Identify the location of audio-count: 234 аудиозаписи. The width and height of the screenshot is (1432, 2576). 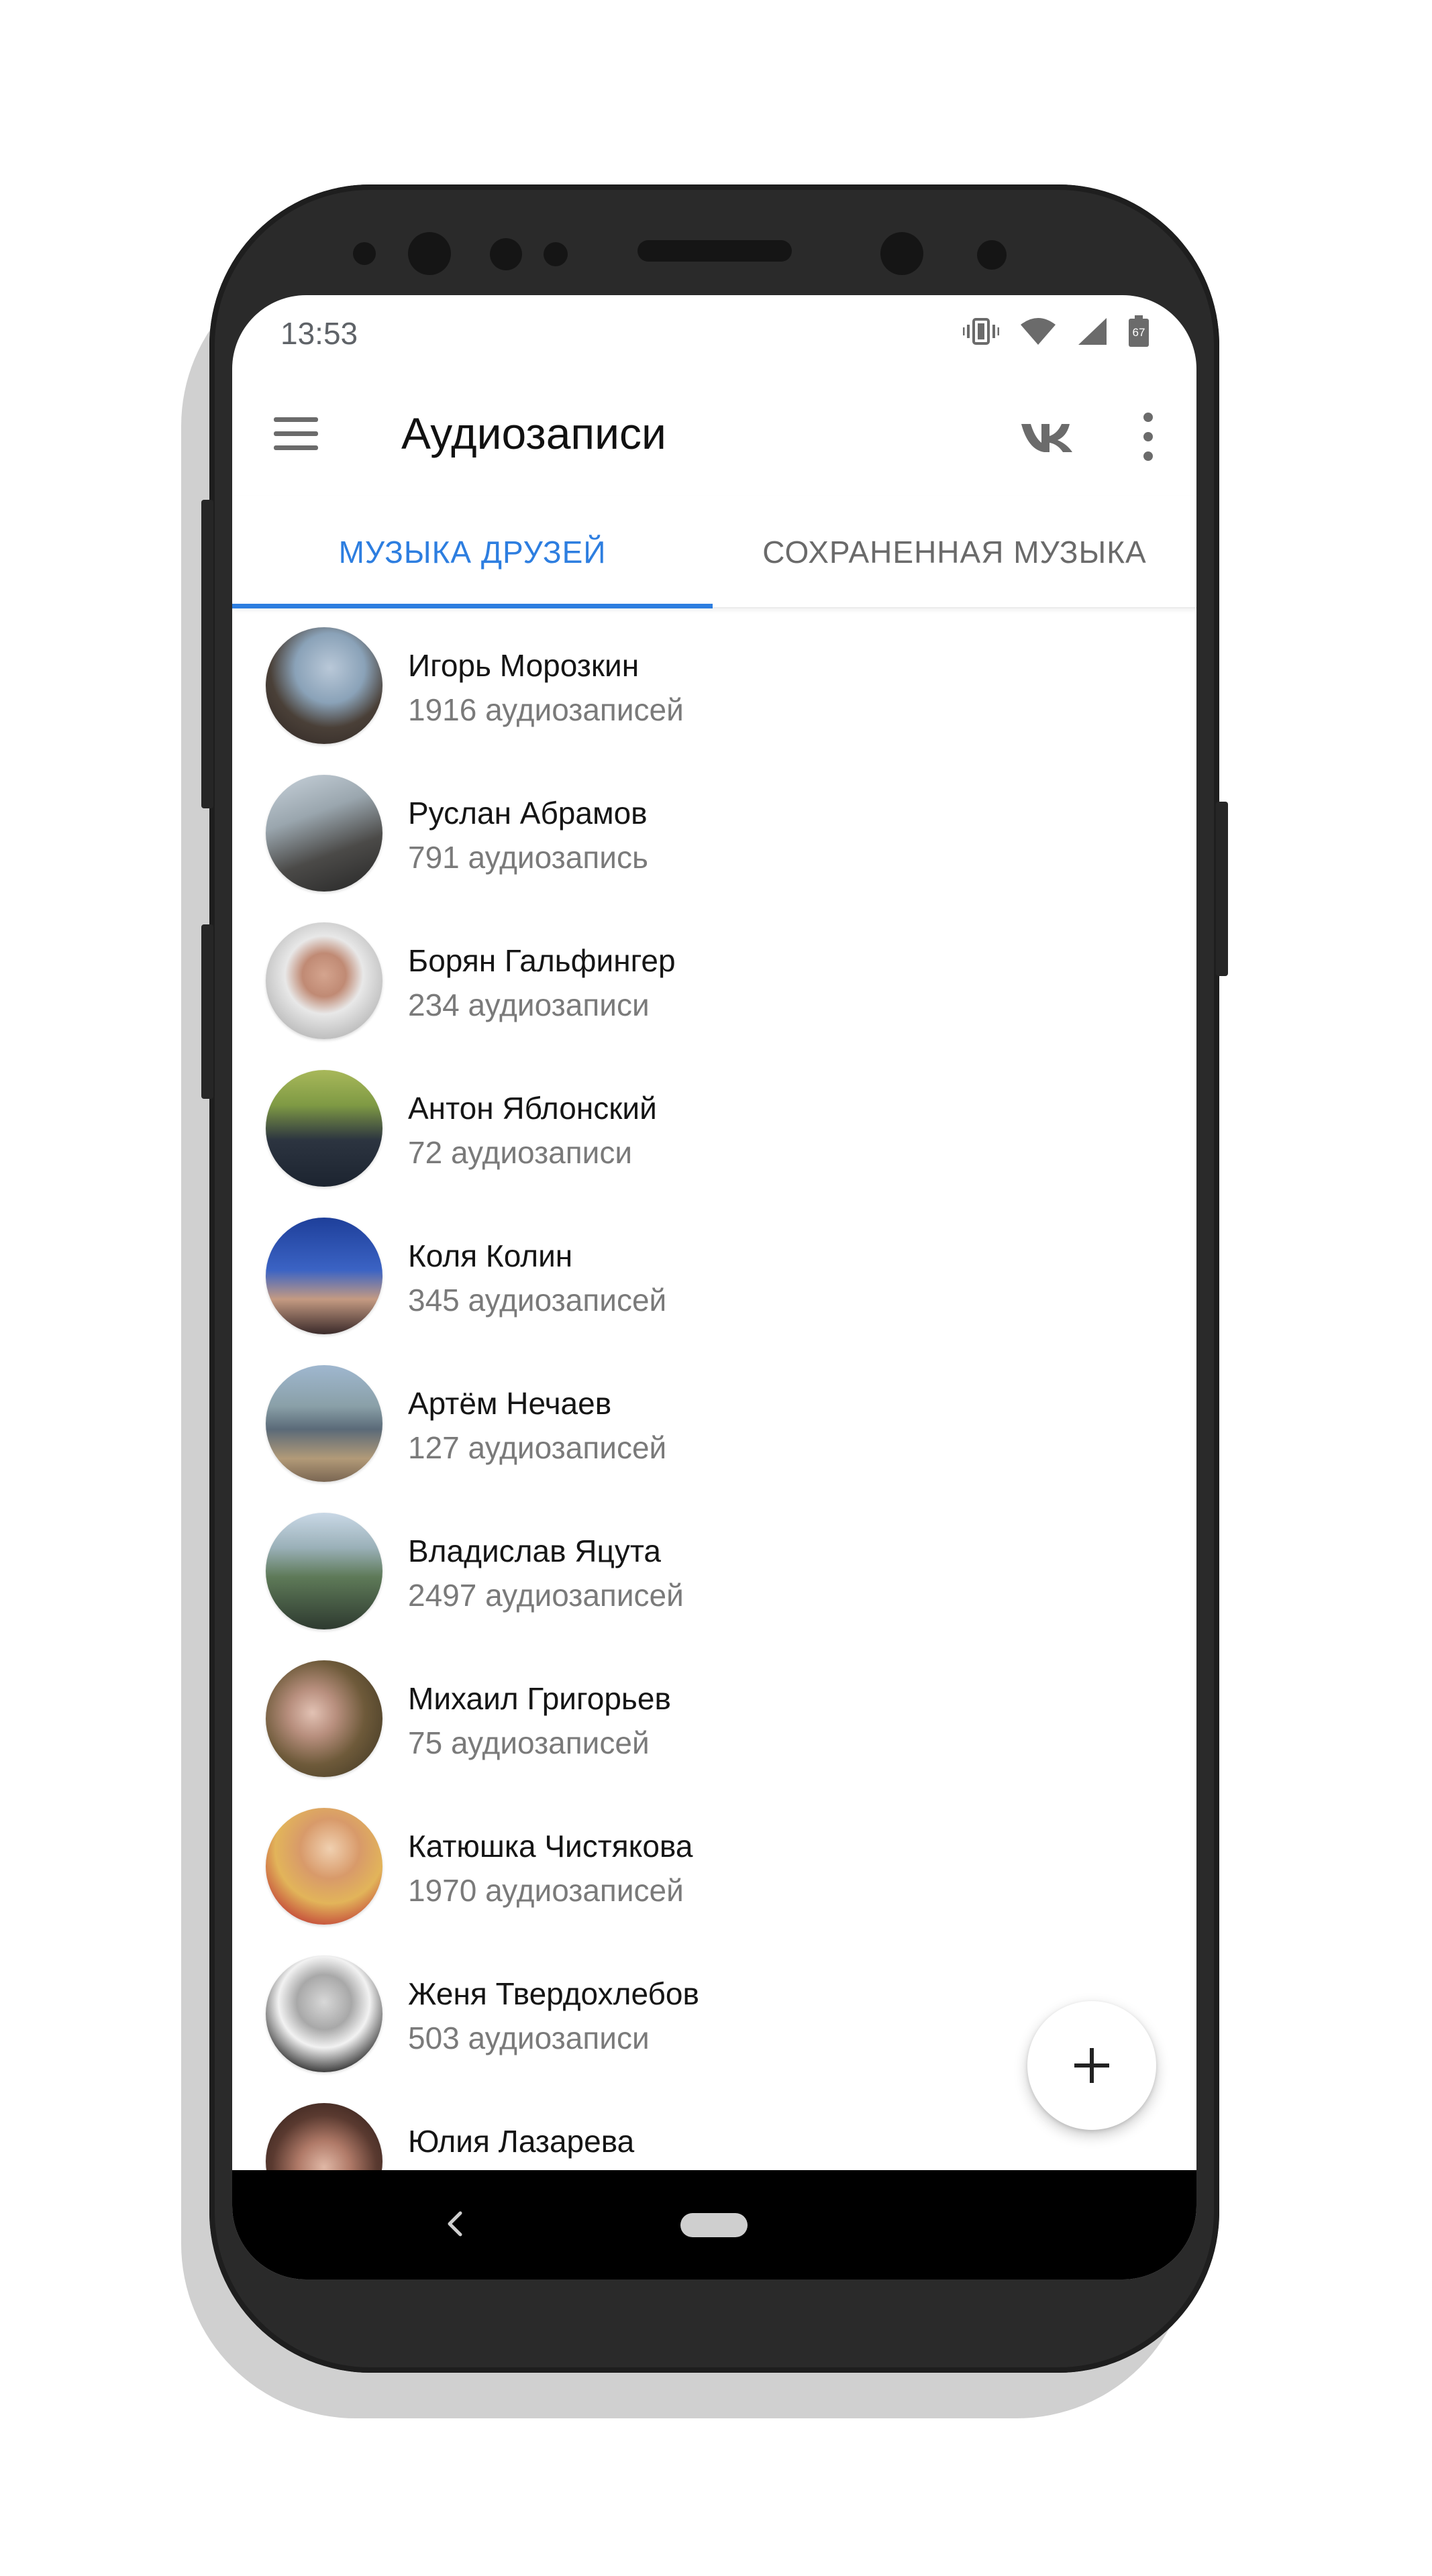
(529, 1004).